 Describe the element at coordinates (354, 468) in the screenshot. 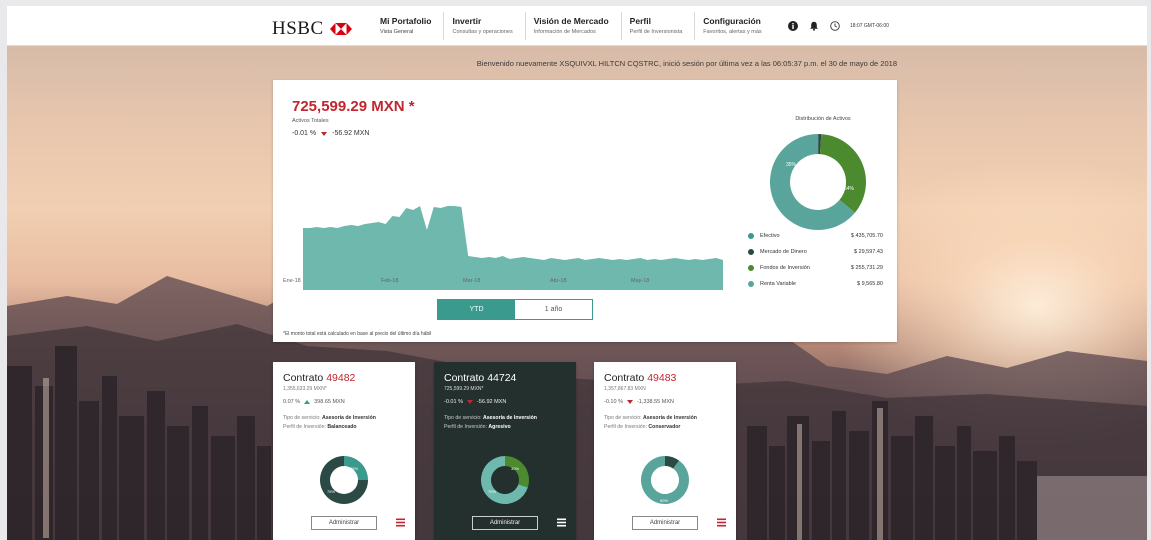

I see `slice-label: 25%` at that location.